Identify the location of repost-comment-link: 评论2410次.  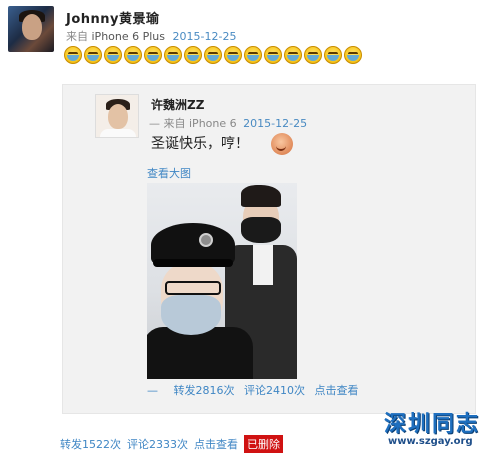
(274, 390).